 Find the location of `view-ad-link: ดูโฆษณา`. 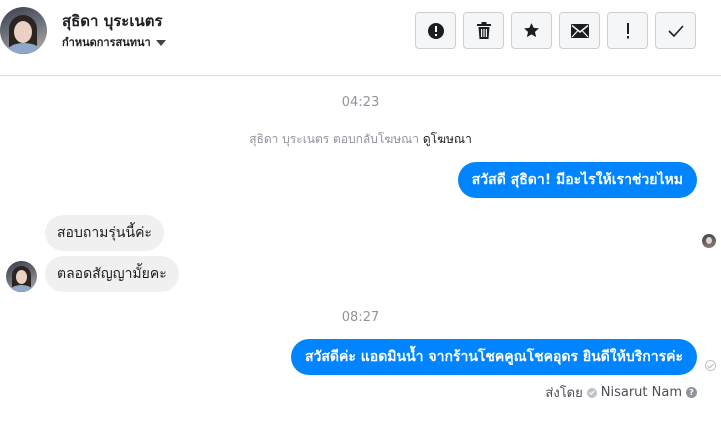

view-ad-link: ดูโฆษณา is located at coordinates (447, 139).